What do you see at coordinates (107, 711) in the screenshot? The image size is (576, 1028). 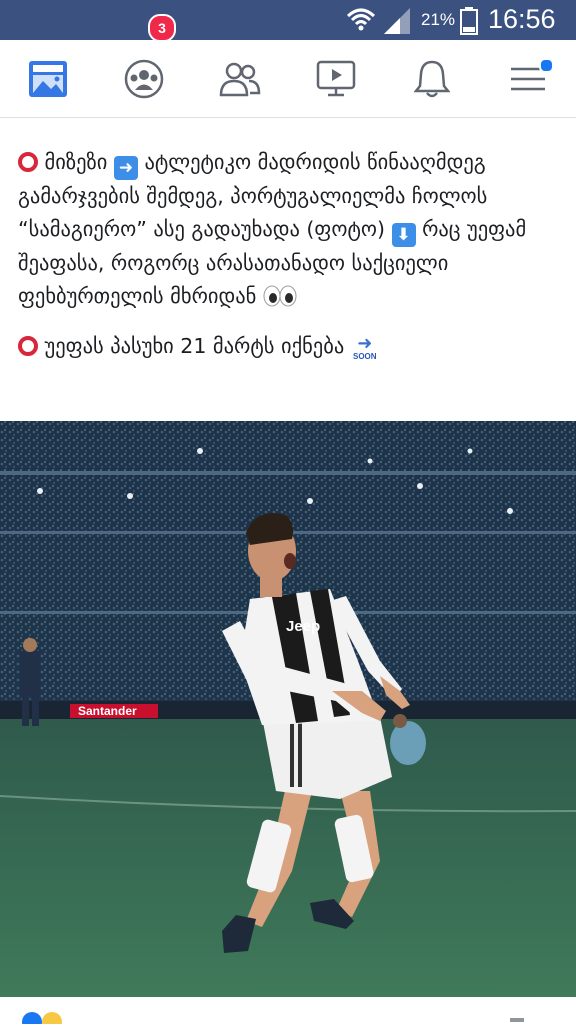 I see `ad-board-text: Santander` at bounding box center [107, 711].